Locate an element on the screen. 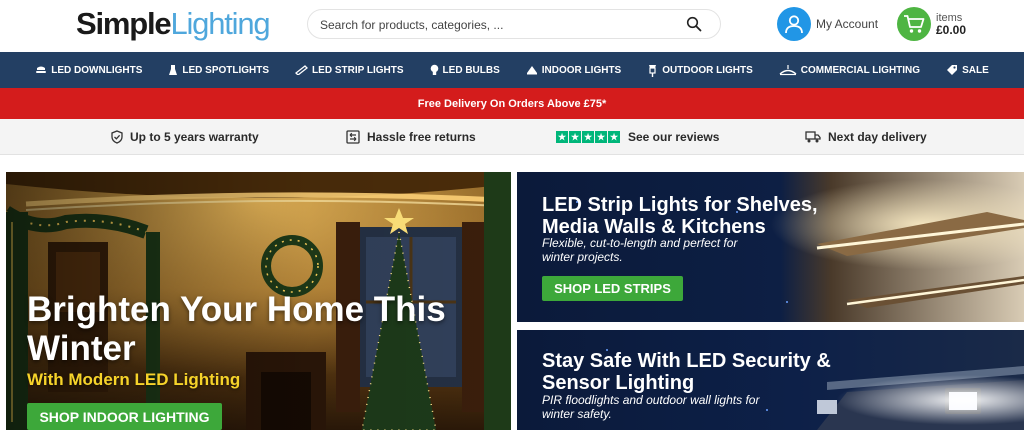 This screenshot has height=430, width=1024. account-label: My Account is located at coordinates (847, 24).